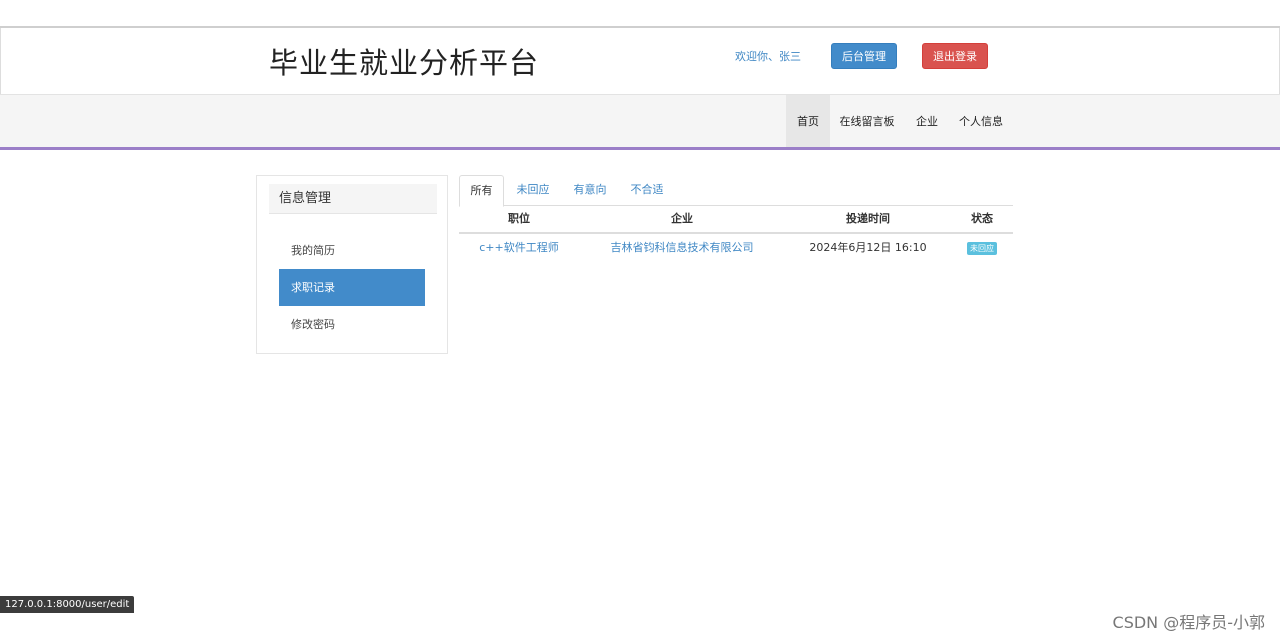 This screenshot has width=1280, height=640. I want to click on status-tabs: 所有 未回应 有意向 不合适, so click(736, 191).